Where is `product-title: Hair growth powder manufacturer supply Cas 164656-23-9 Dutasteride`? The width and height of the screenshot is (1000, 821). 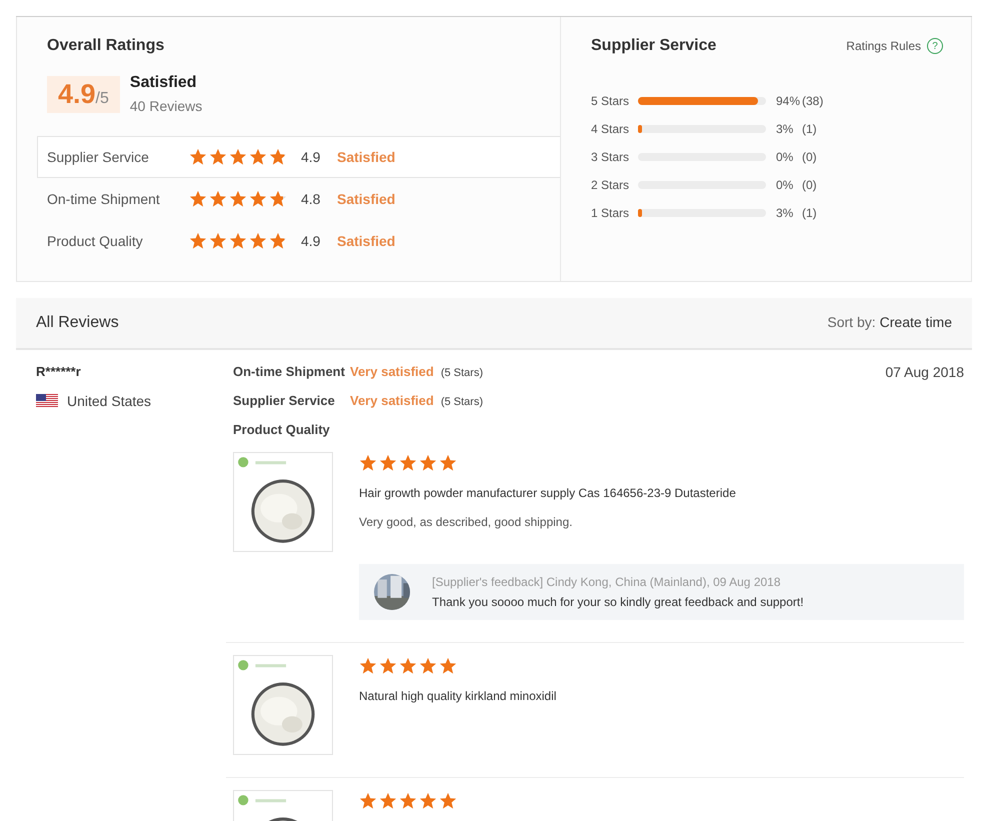
product-title: Hair growth powder manufacturer supply Cas 164656-23-9 Dutasteride is located at coordinates (548, 493).